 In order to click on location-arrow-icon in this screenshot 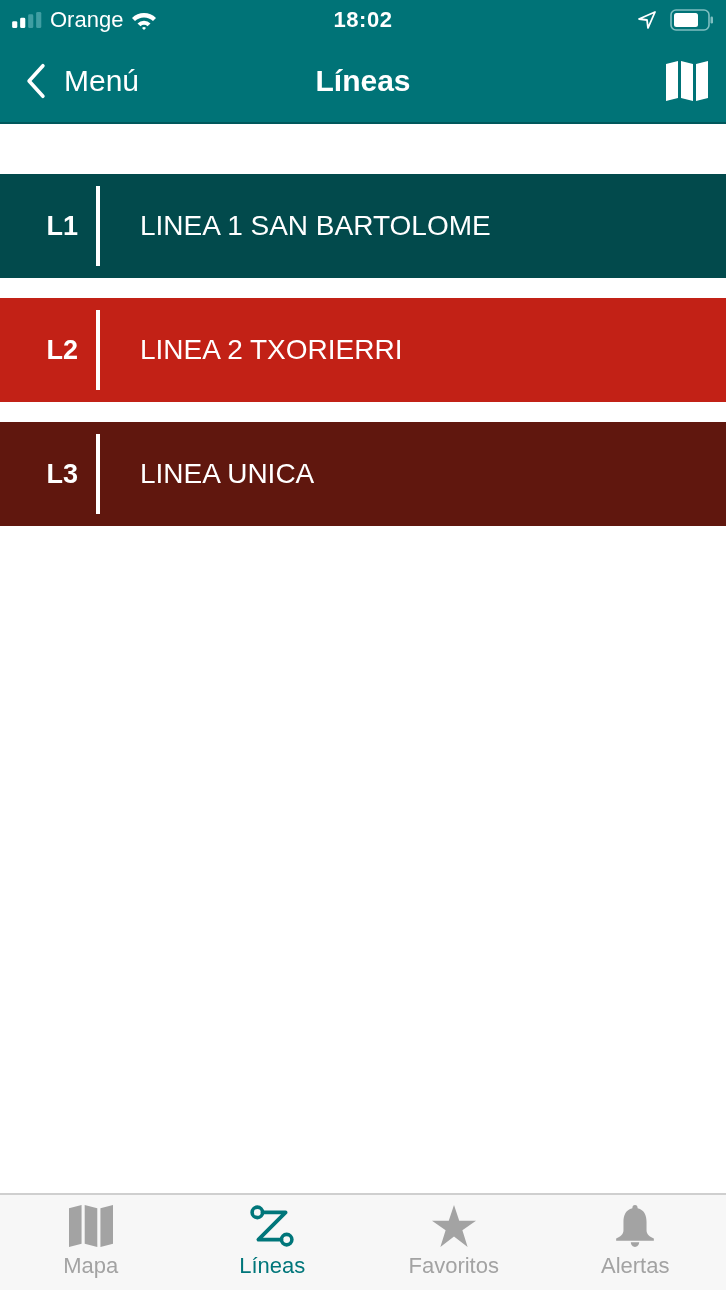, I will do `click(647, 20)`.